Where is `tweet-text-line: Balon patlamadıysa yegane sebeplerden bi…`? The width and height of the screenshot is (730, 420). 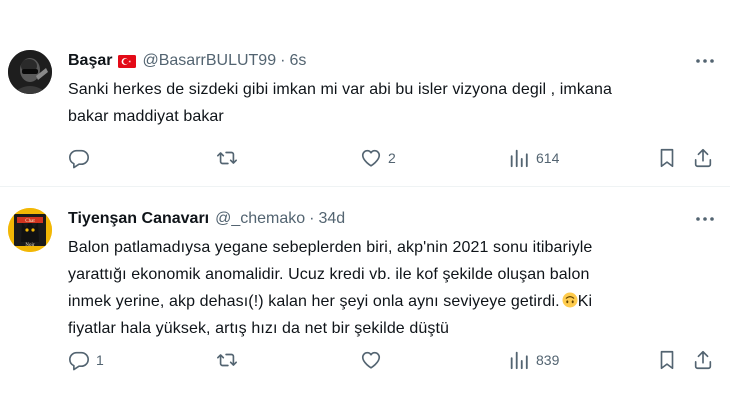 tweet-text-line: Balon patlamadıysa yegane sebeplerden bi… is located at coordinates (330, 247).